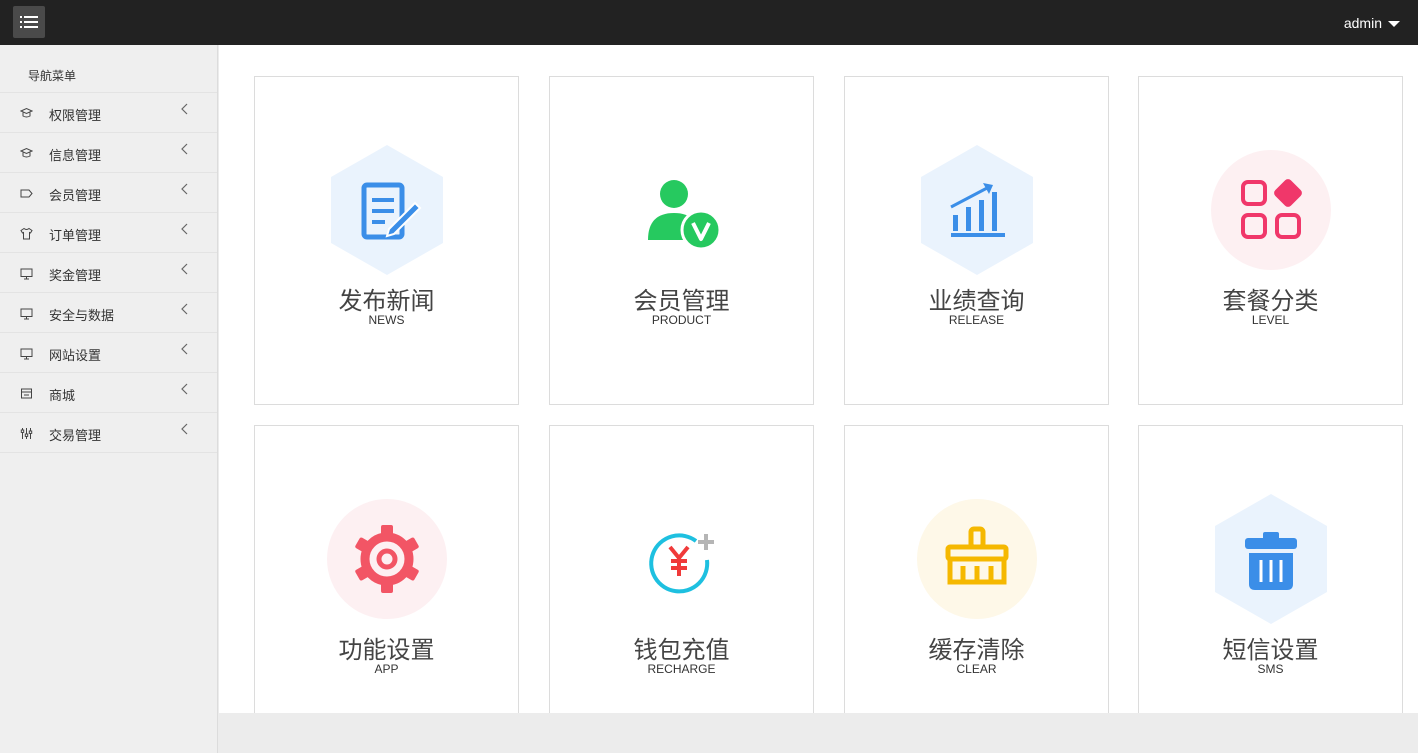 The height and width of the screenshot is (753, 1418). I want to click on card-members: 会员管理 PRODUCT, so click(681, 240).